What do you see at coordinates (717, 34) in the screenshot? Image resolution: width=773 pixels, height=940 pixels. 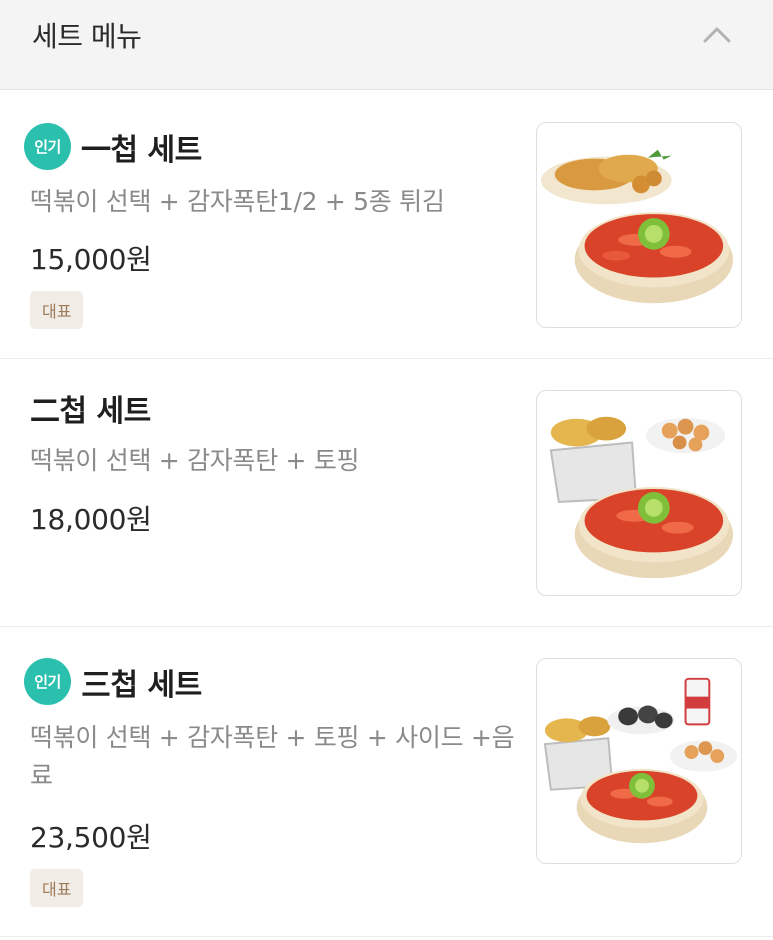 I see `chevron-up-icon` at bounding box center [717, 34].